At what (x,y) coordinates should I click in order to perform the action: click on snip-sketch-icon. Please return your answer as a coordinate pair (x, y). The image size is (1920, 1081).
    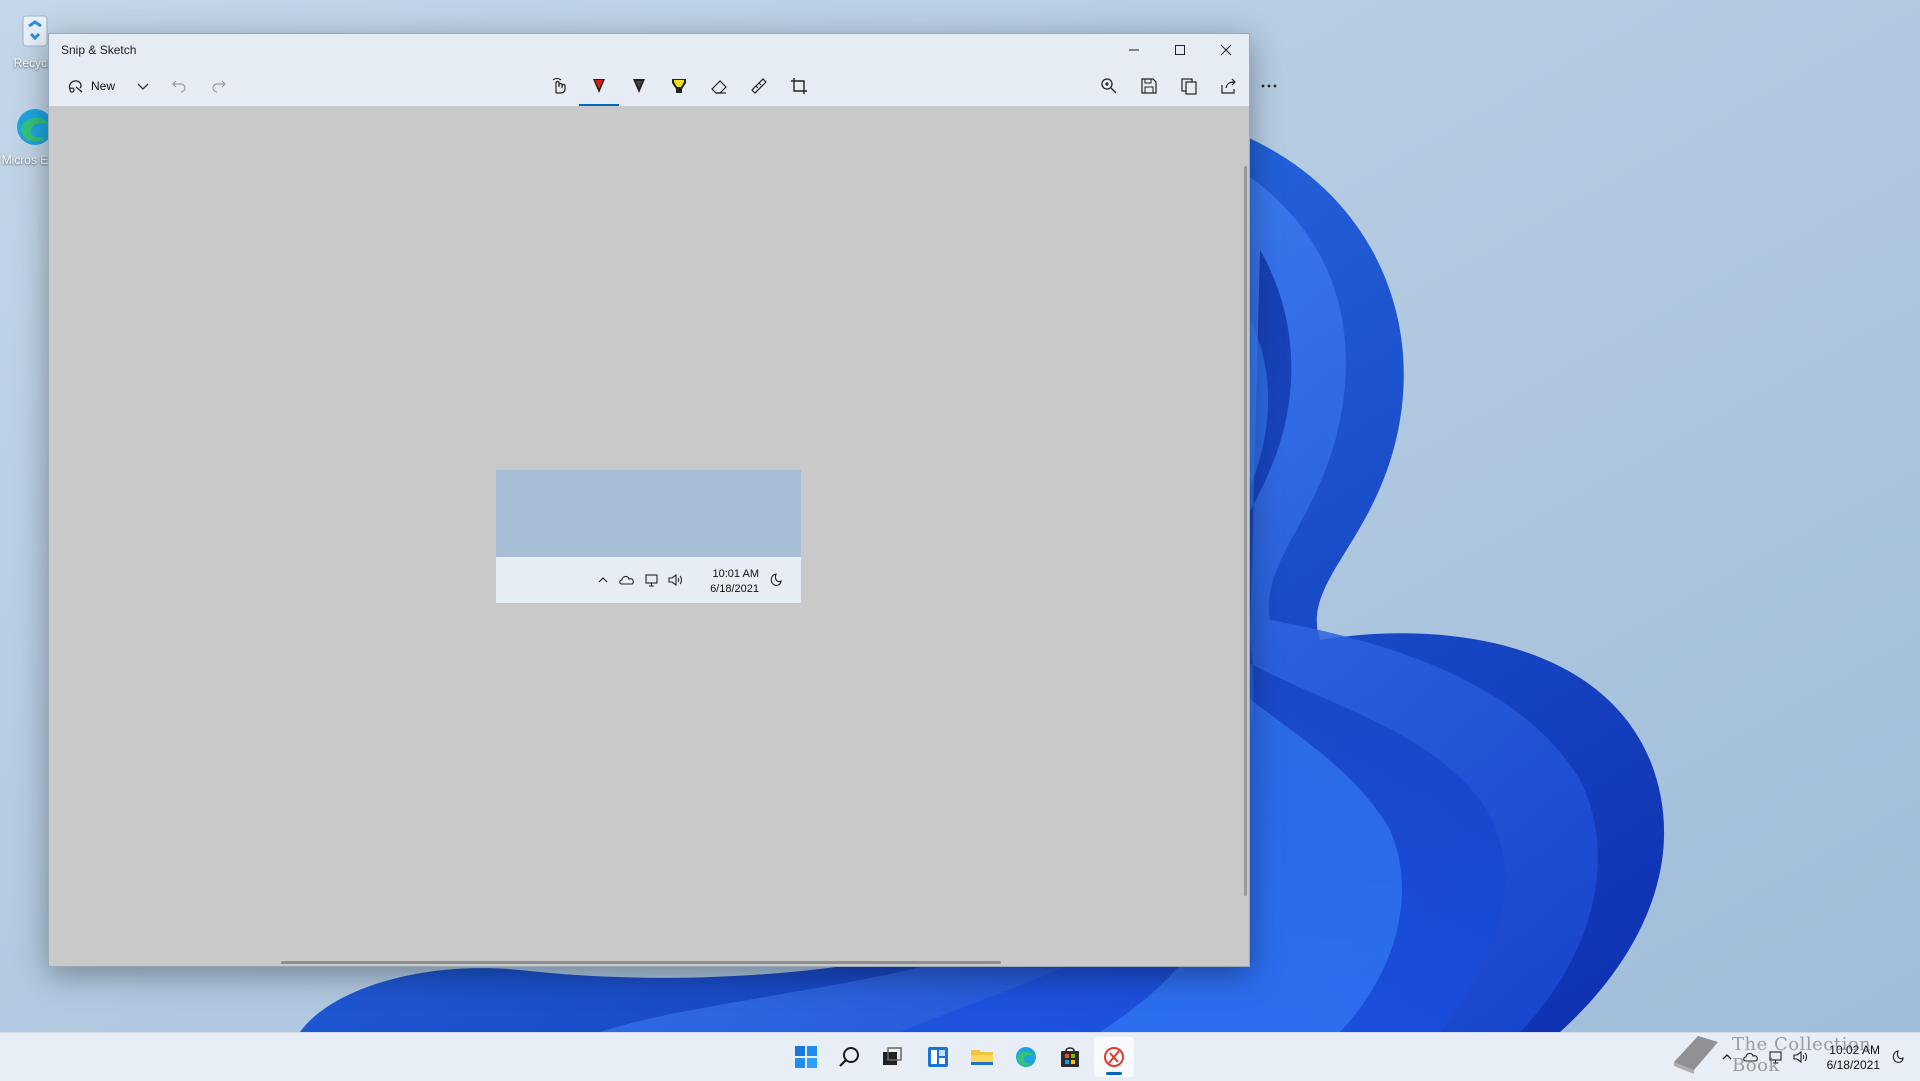
    Looking at the image, I should click on (1114, 1057).